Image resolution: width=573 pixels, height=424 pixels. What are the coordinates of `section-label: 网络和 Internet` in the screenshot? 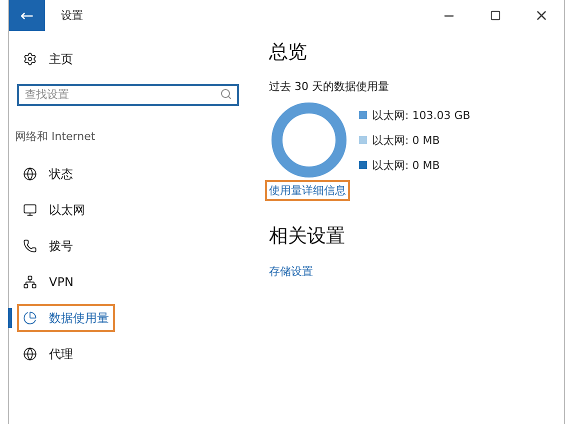 It's located at (55, 137).